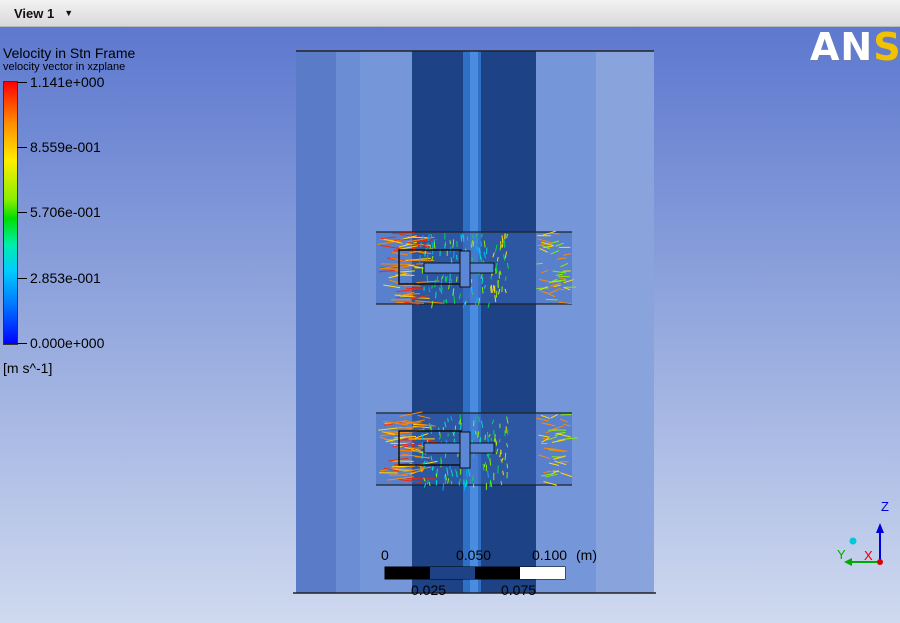 This screenshot has width=900, height=623. What do you see at coordinates (65, 278) in the screenshot?
I see `legend-tick-label: 2.853e-001` at bounding box center [65, 278].